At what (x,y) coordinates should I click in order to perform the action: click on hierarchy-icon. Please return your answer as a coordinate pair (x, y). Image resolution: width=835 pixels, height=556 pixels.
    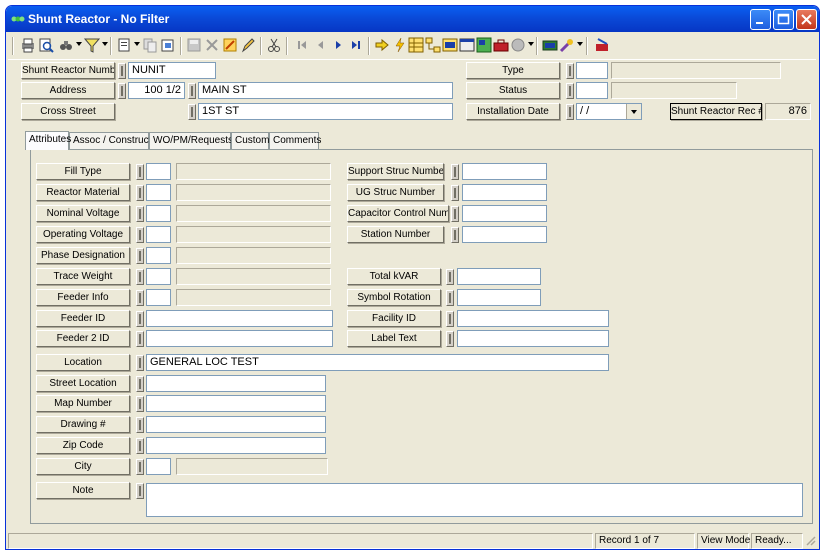
    Looking at the image, I should click on (433, 45).